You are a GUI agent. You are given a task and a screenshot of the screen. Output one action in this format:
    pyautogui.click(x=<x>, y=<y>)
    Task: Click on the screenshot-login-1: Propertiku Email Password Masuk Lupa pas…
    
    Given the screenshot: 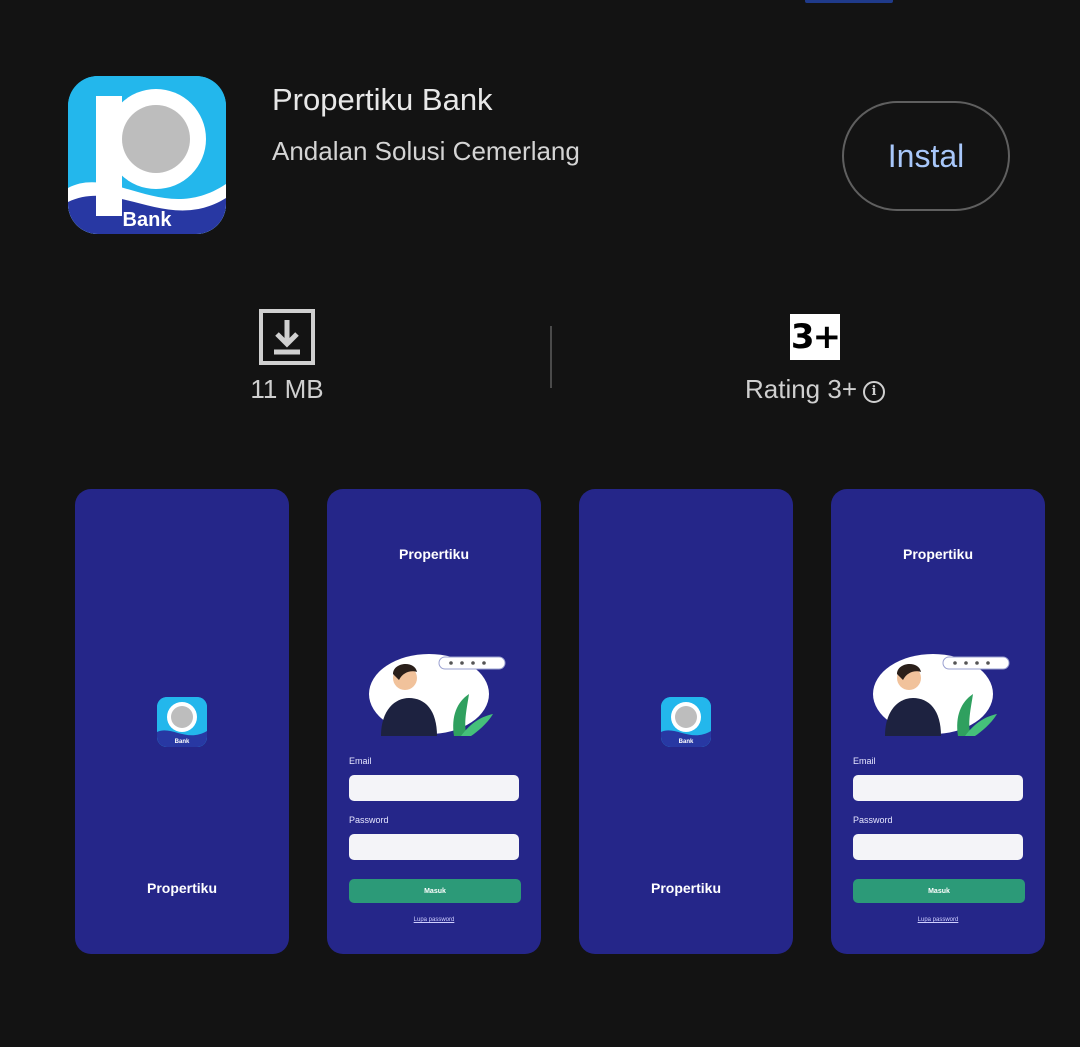 What is the action you would take?
    pyautogui.click(x=434, y=721)
    